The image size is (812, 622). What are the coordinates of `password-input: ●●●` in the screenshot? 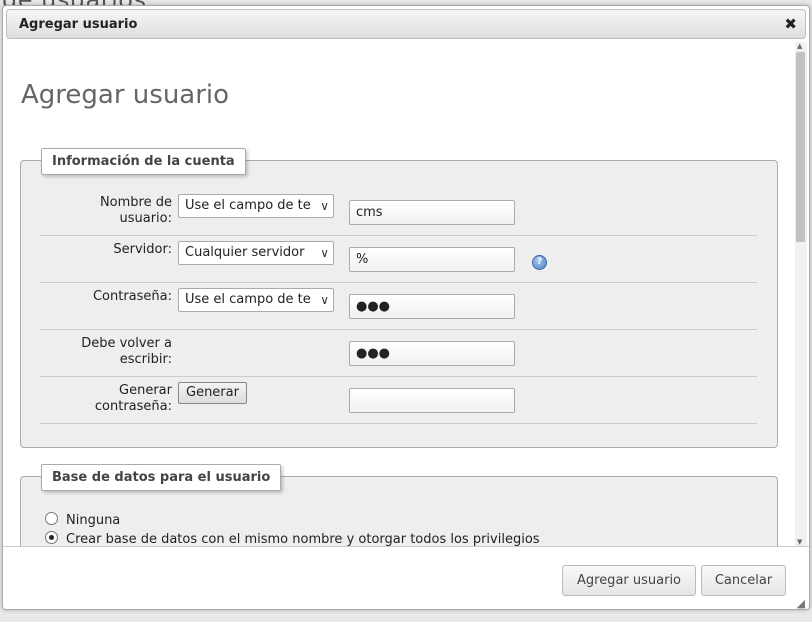 It's located at (432, 306).